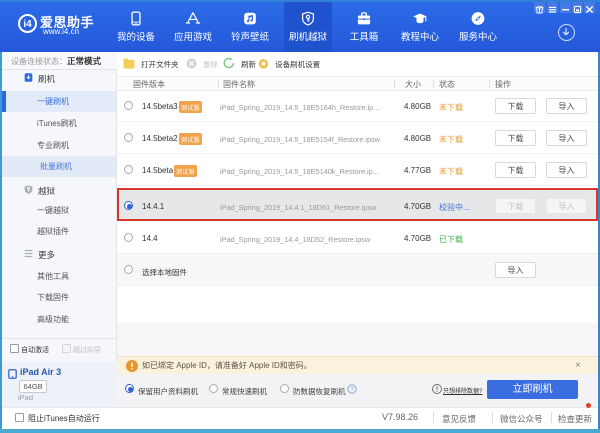  What do you see at coordinates (27, 24) in the screenshot?
I see `svg-text: i4` at bounding box center [27, 24].